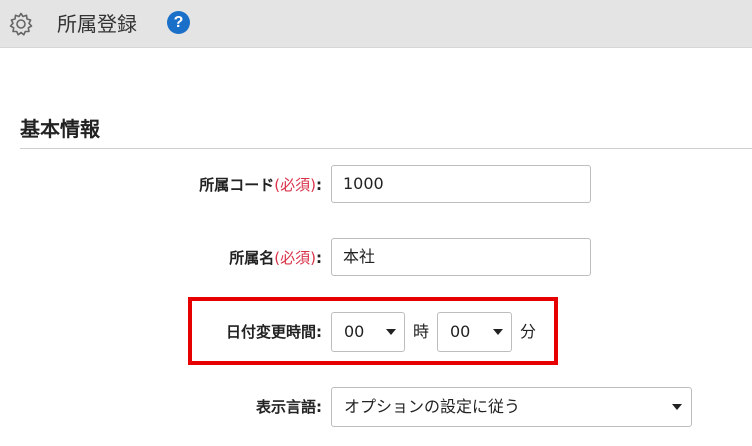 This screenshot has width=752, height=446. Describe the element at coordinates (432, 406) in the screenshot. I see `language-select-value: オプションの設定に従う` at that location.